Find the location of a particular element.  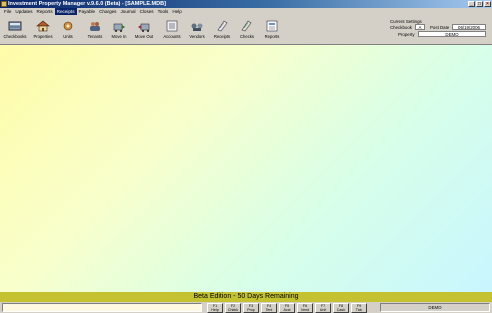

status-message-panel is located at coordinates (102, 307).